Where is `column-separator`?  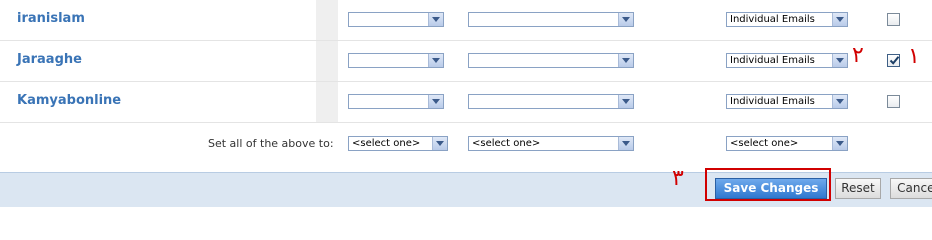
column-separator is located at coordinates (327, 61).